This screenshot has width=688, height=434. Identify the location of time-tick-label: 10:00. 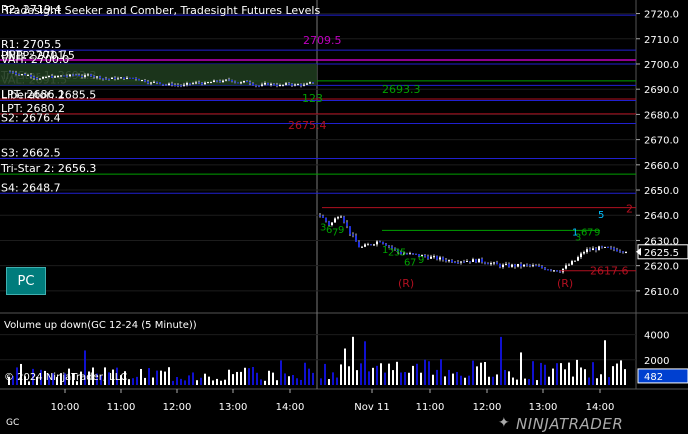
(65, 407).